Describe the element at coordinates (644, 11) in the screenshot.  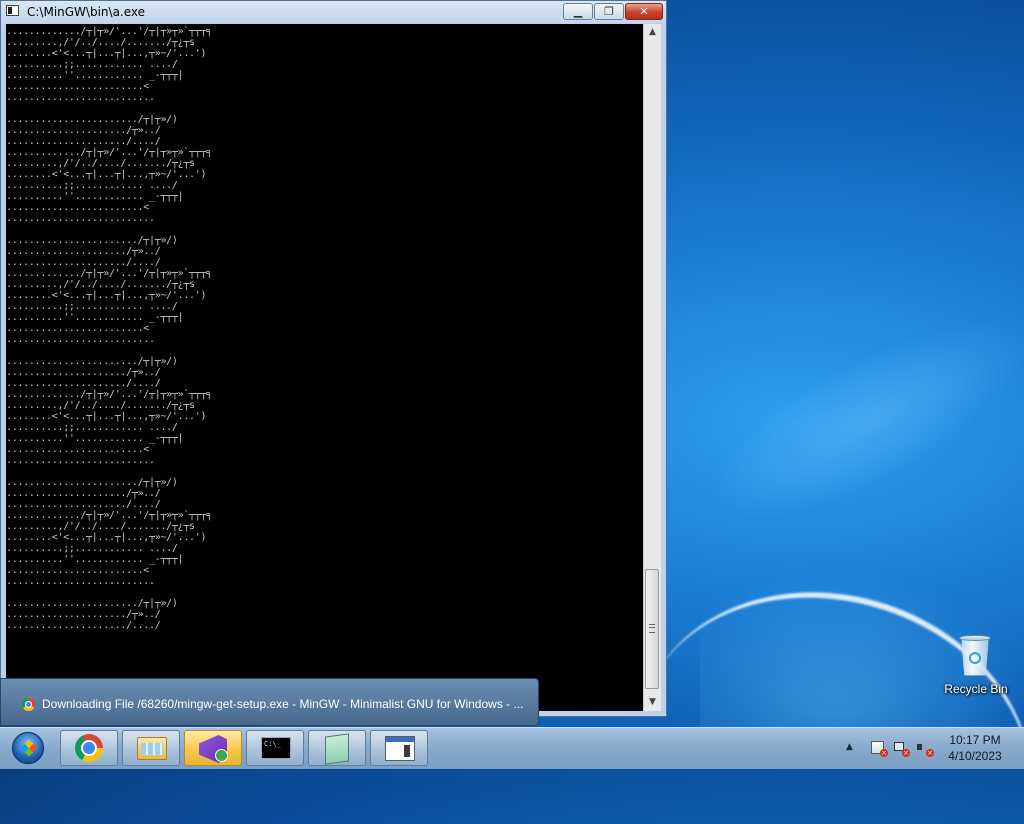
I see `close-button: ✕` at that location.